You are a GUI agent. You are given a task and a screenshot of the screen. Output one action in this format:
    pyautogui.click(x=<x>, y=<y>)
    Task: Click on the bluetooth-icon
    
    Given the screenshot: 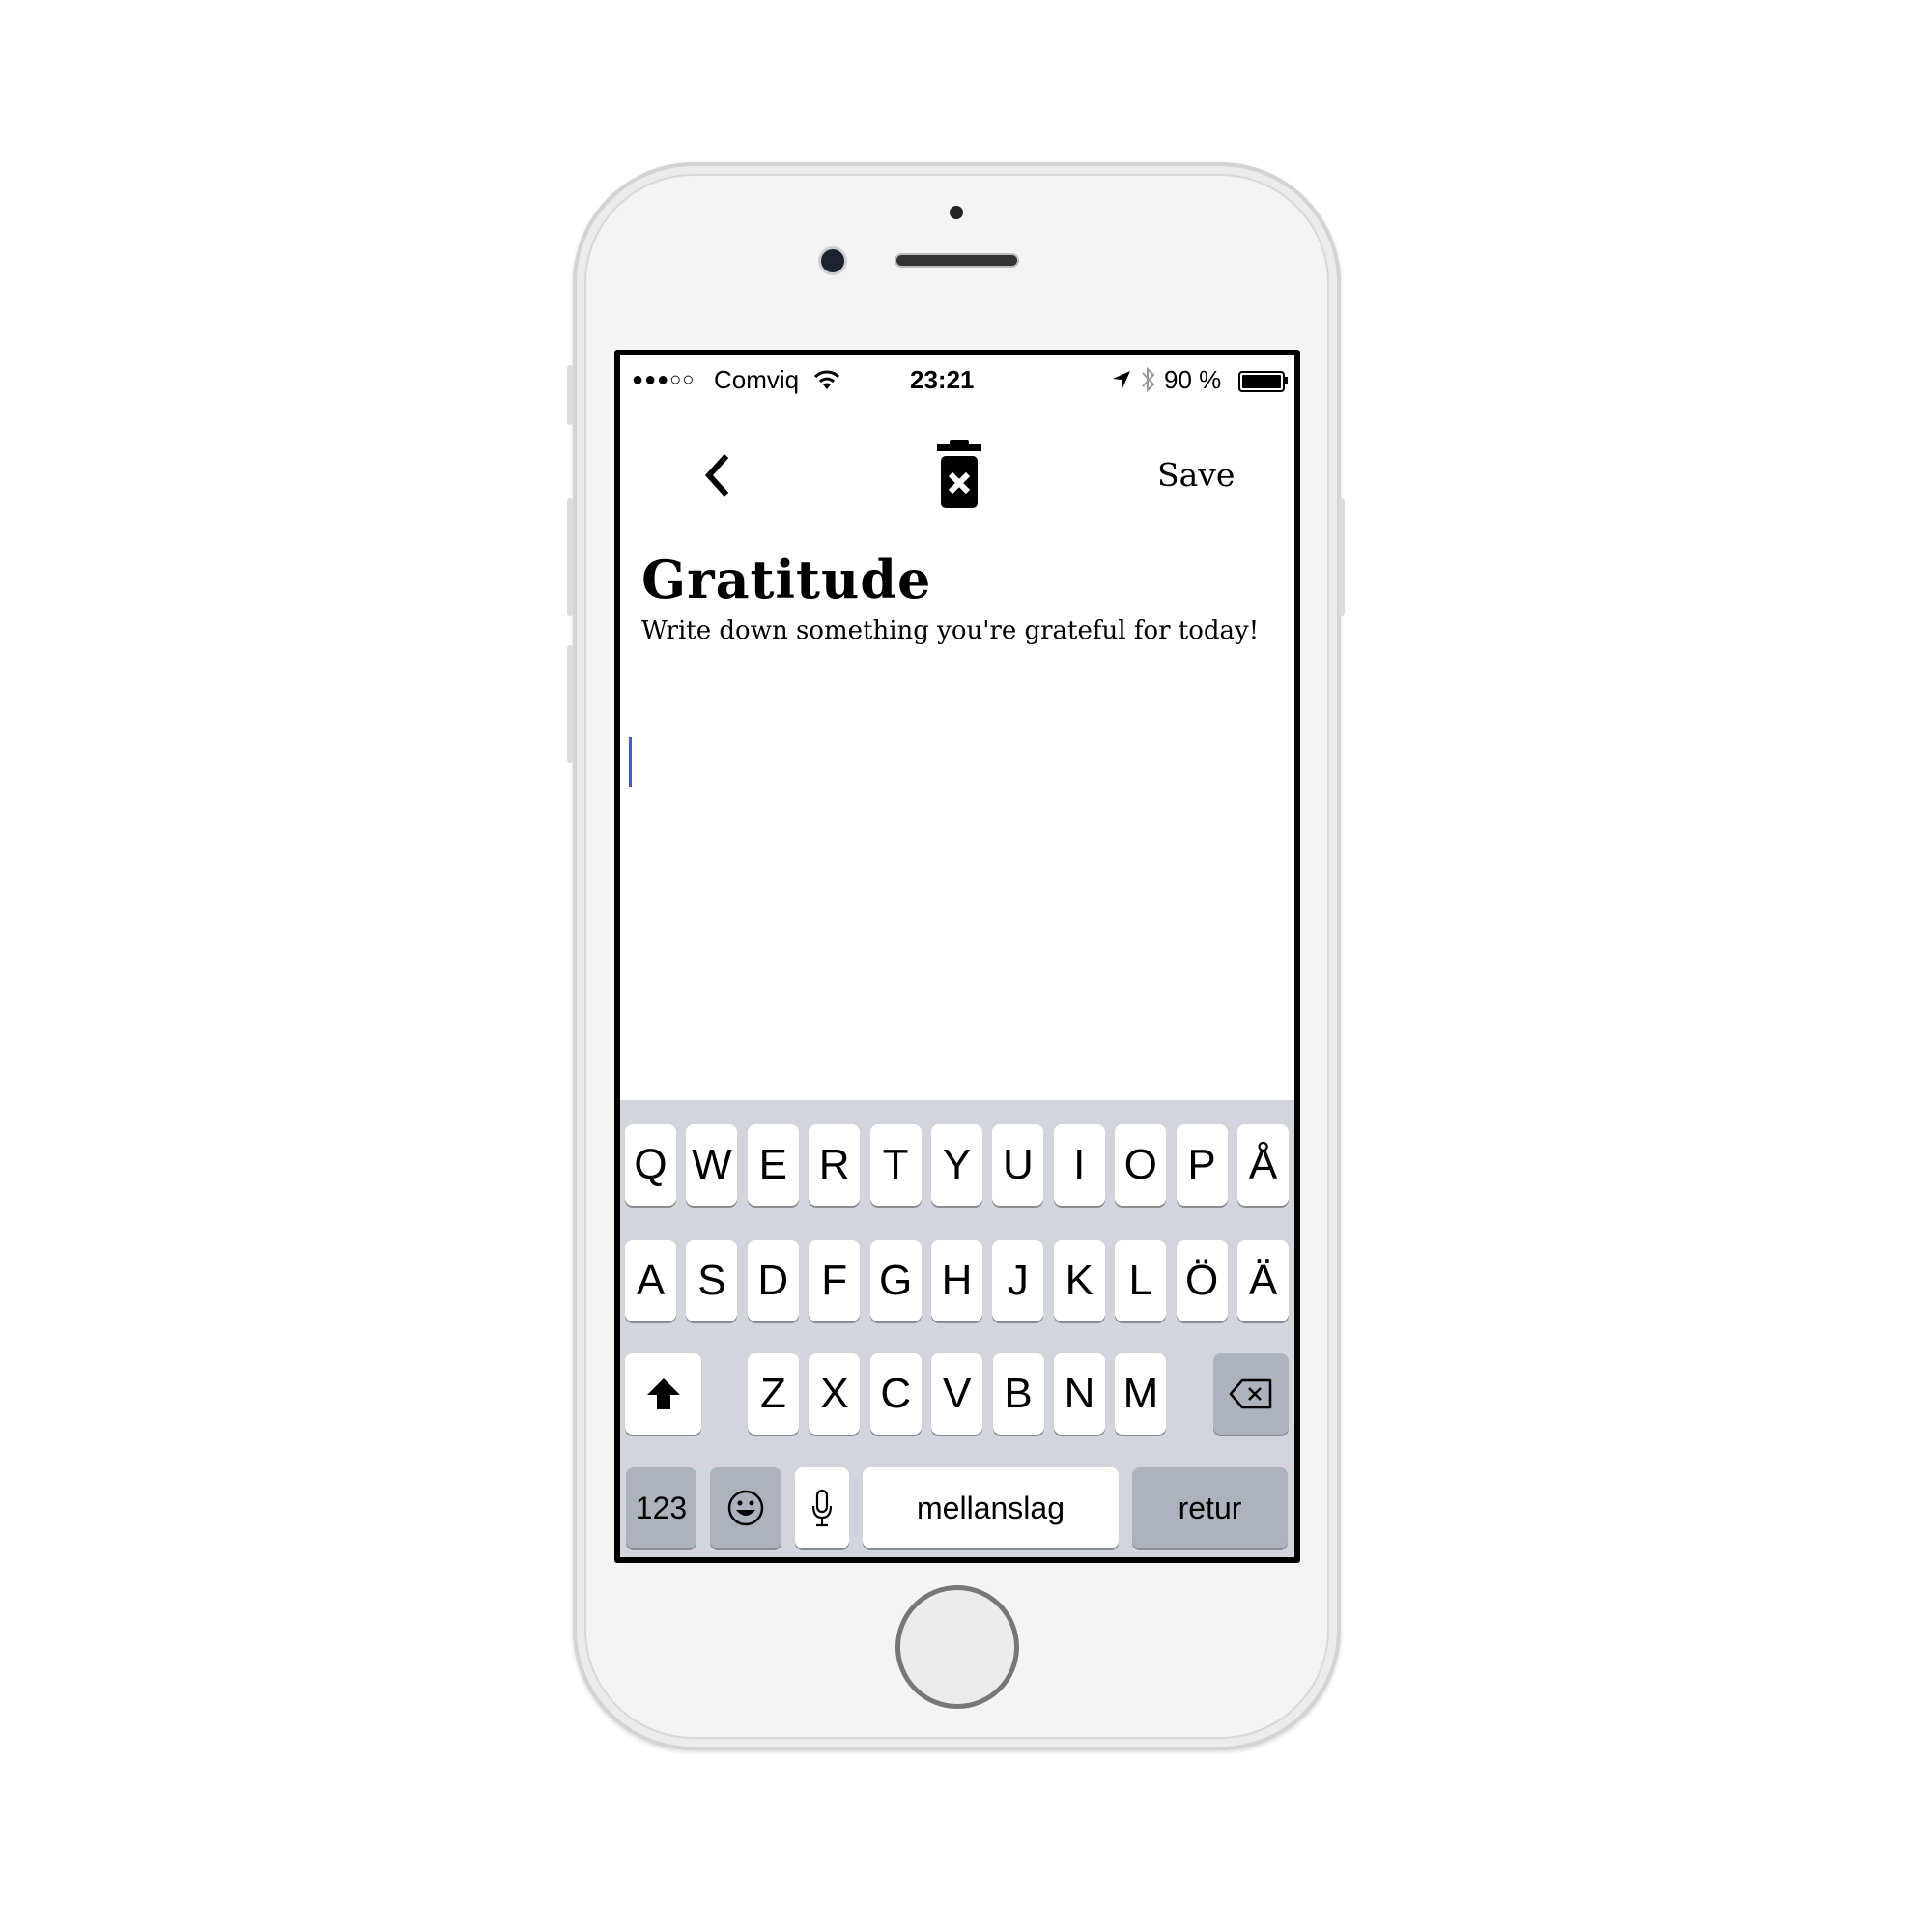 What is the action you would take?
    pyautogui.click(x=1148, y=379)
    